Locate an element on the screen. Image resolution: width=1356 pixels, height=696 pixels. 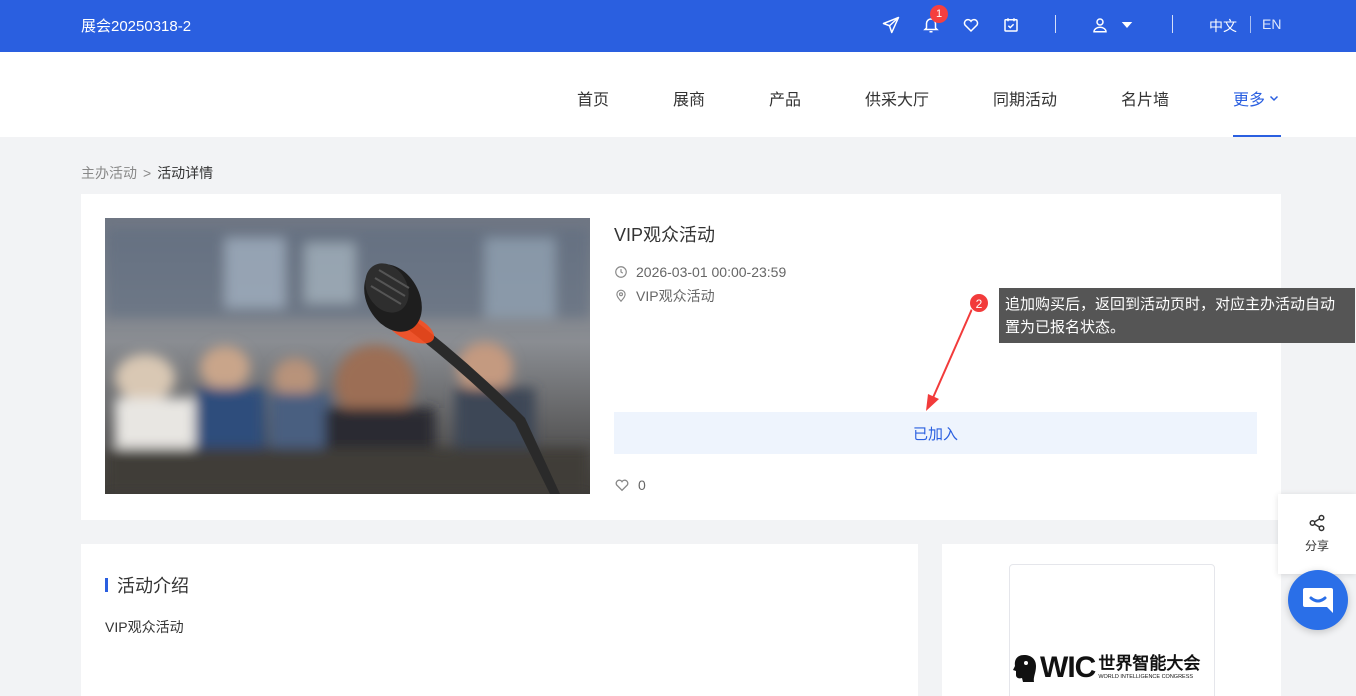
annotation-number: 2 is located at coordinates (979, 303).